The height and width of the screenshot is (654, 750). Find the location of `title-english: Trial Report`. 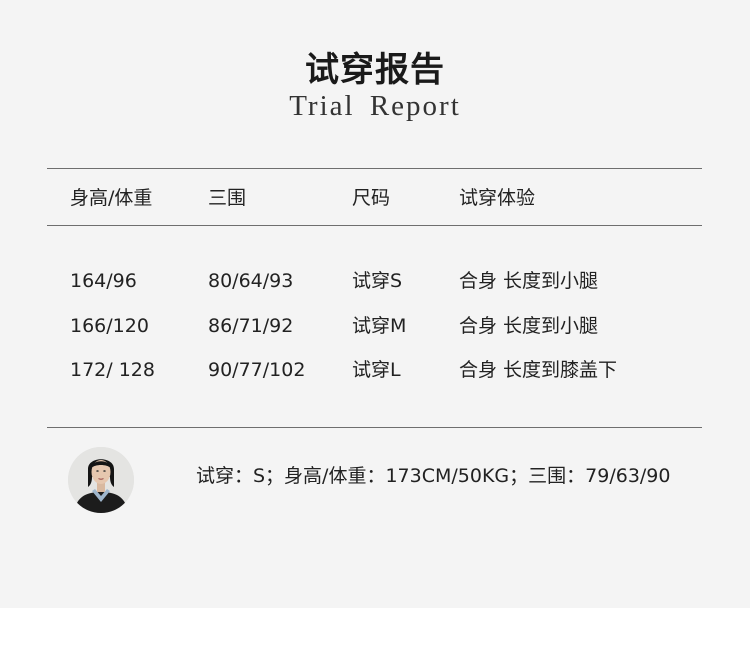

title-english: Trial Report is located at coordinates (375, 106).